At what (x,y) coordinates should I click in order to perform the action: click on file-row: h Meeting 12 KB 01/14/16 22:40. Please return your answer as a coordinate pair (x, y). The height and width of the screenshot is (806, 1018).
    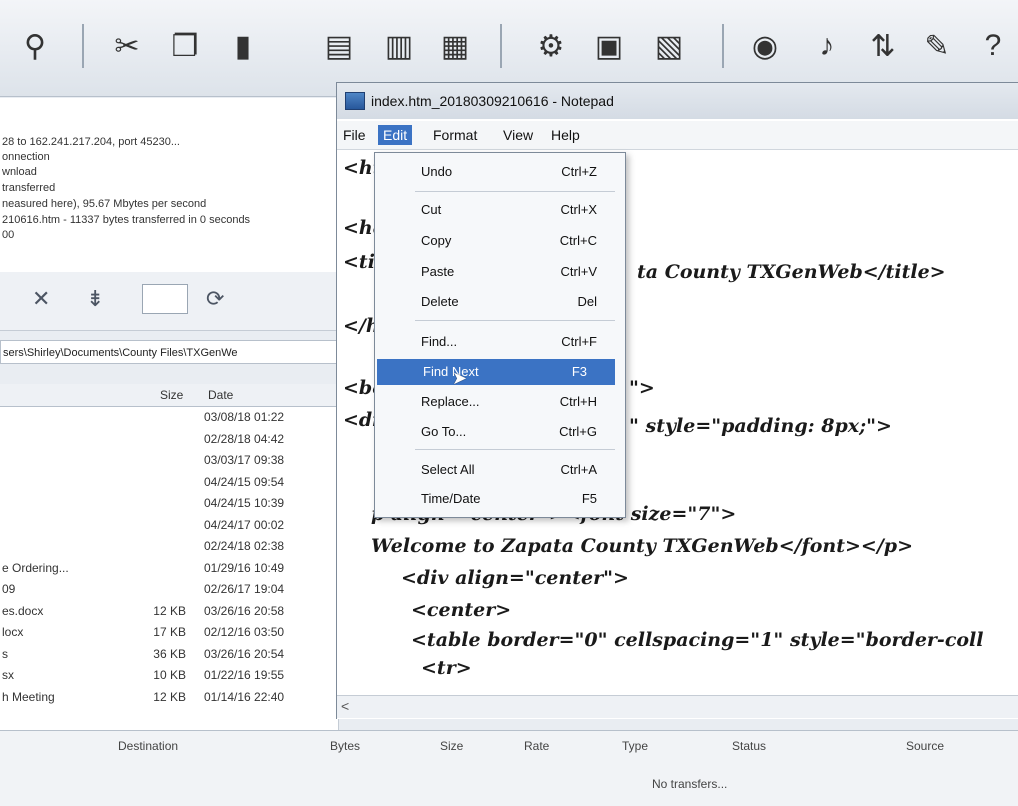
    Looking at the image, I should click on (169, 698).